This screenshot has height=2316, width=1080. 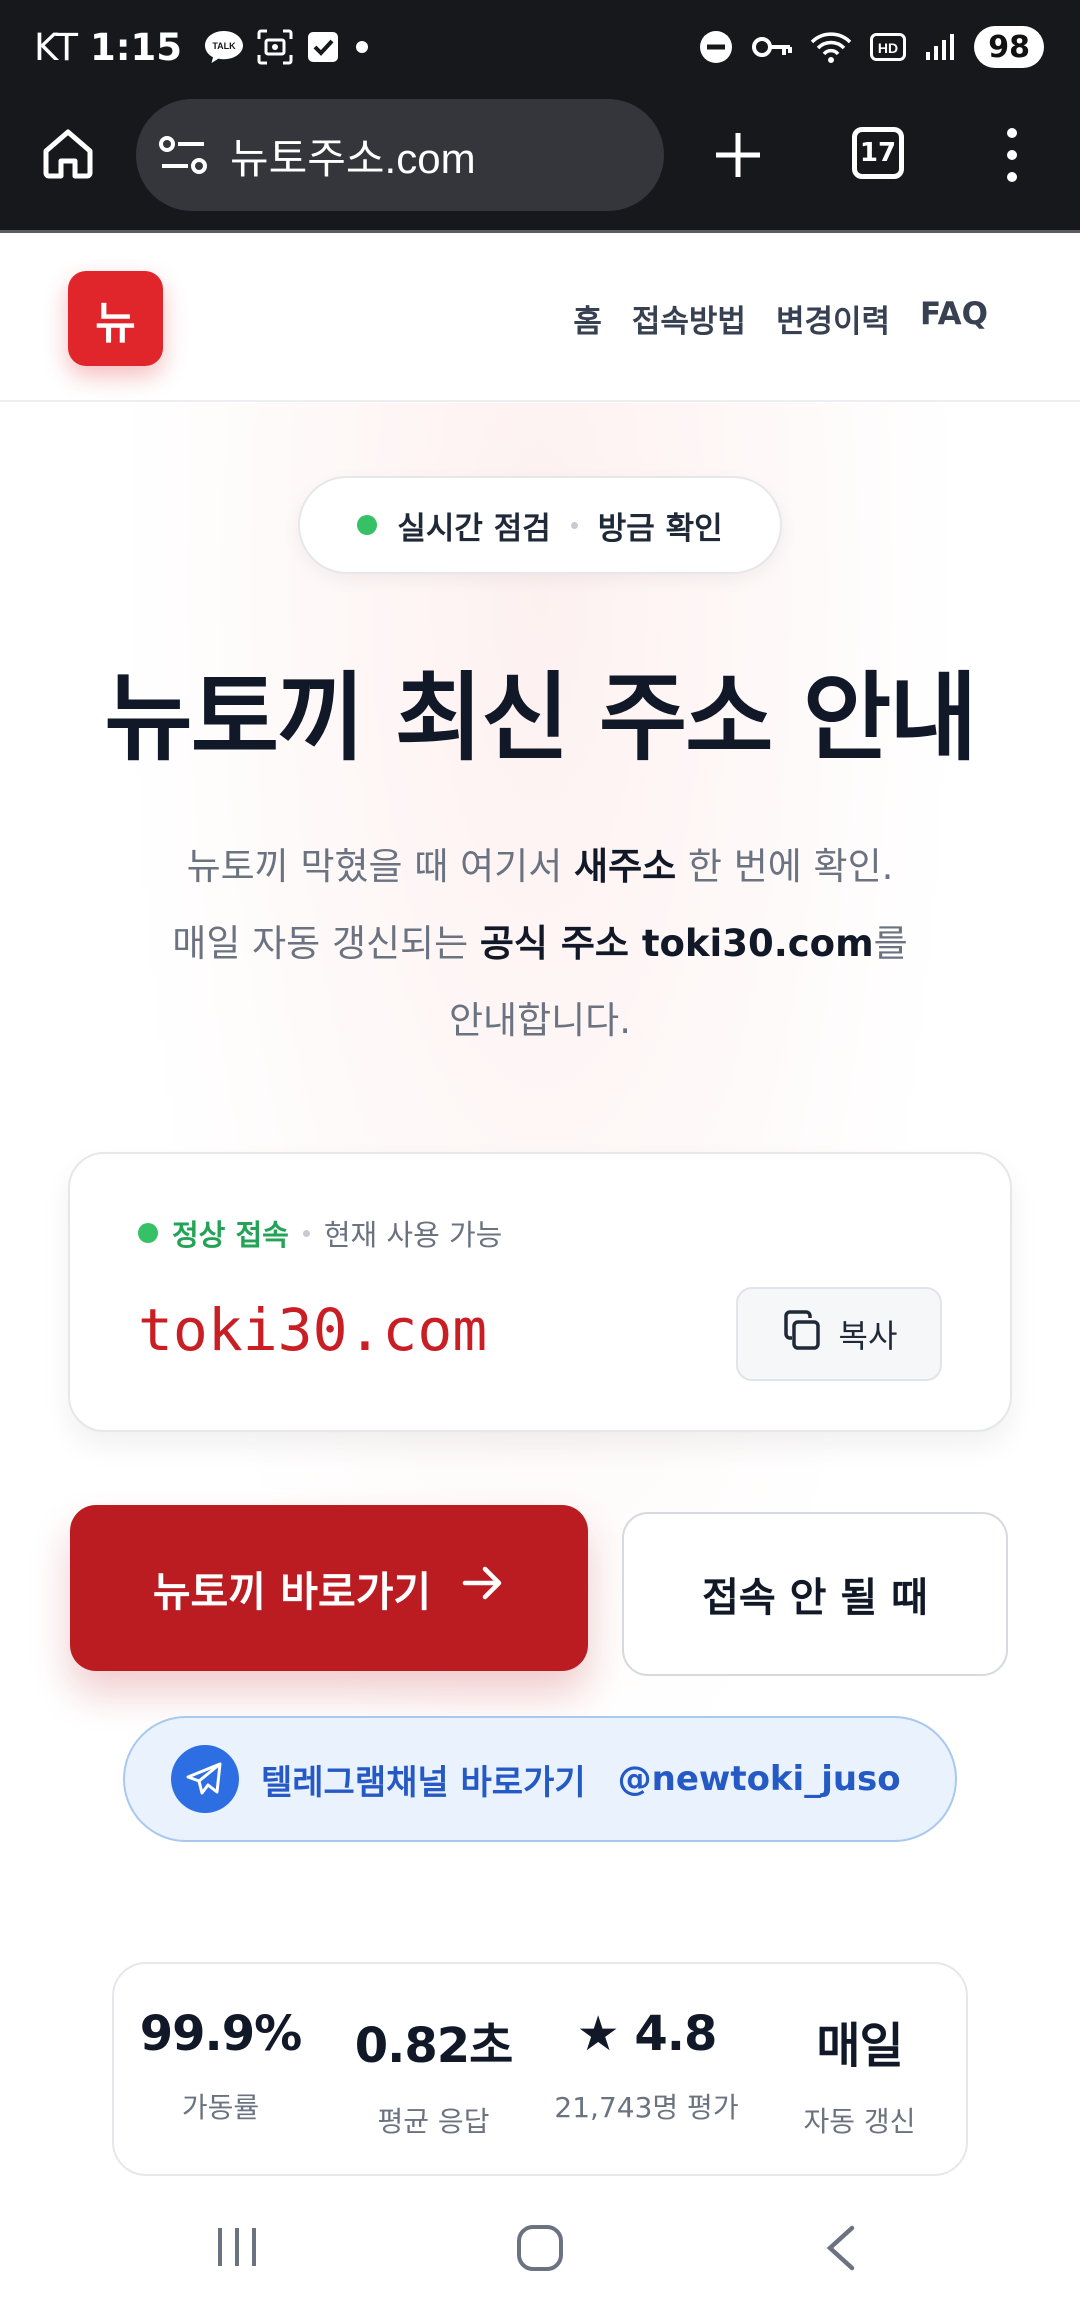 I want to click on copy-label: 복사, so click(x=868, y=1336).